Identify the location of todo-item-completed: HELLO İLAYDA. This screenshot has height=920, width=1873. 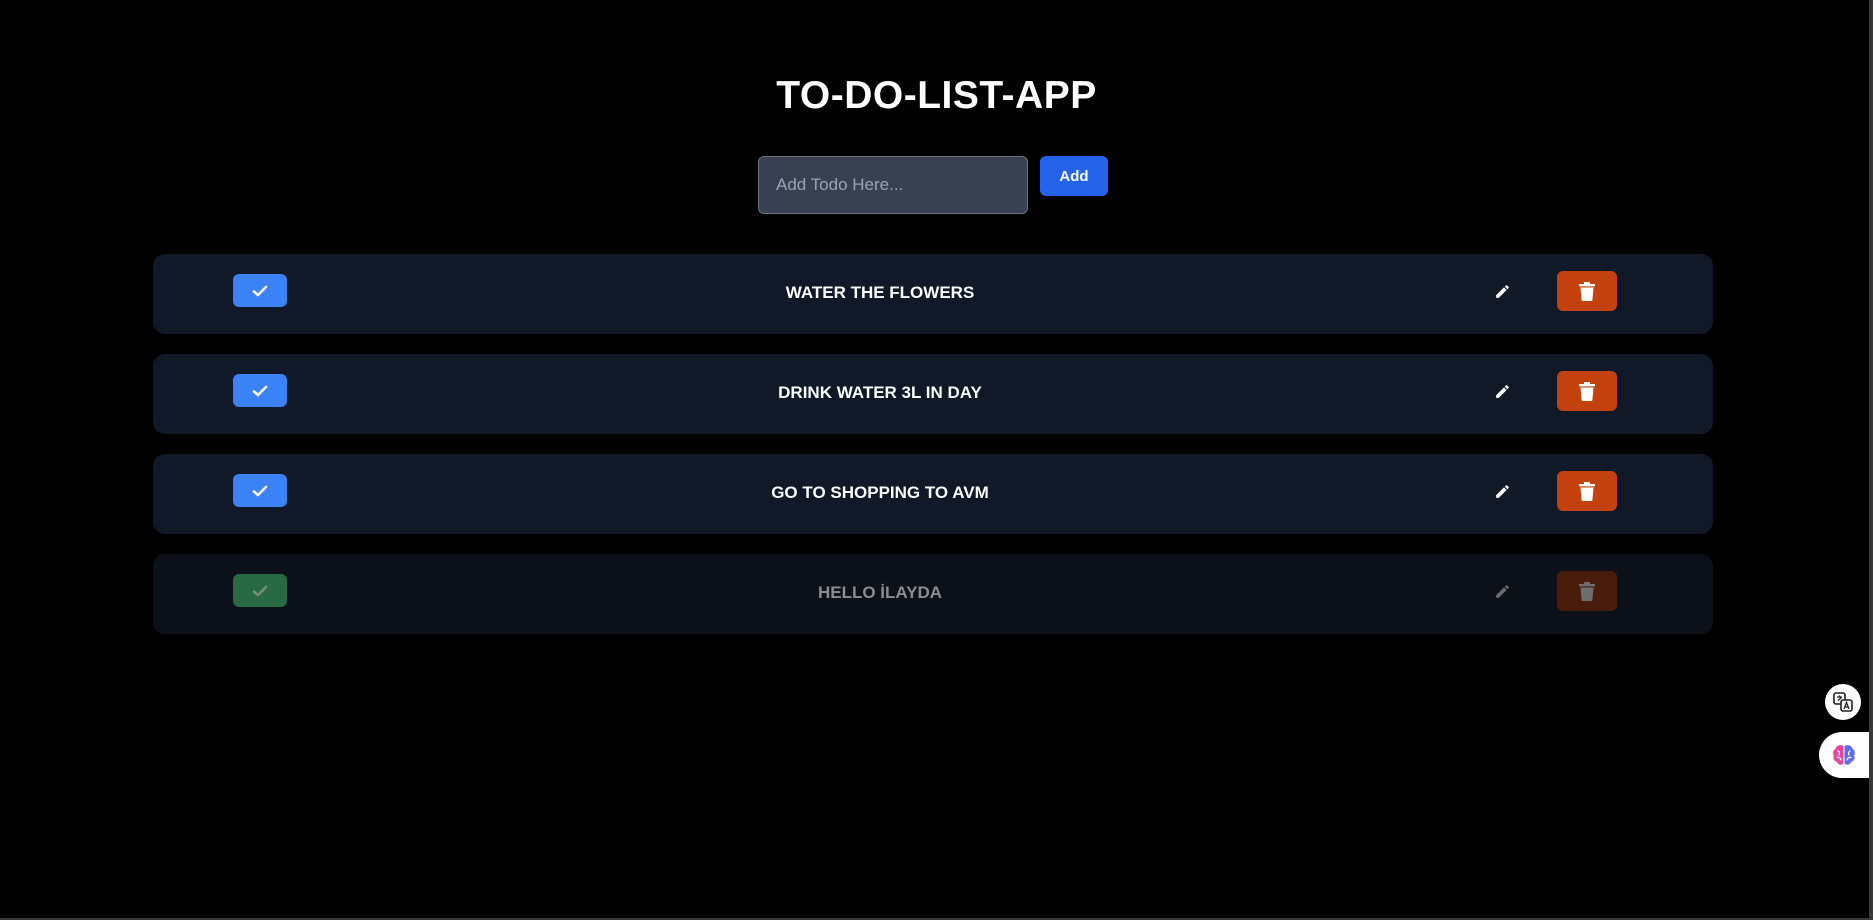
(933, 594).